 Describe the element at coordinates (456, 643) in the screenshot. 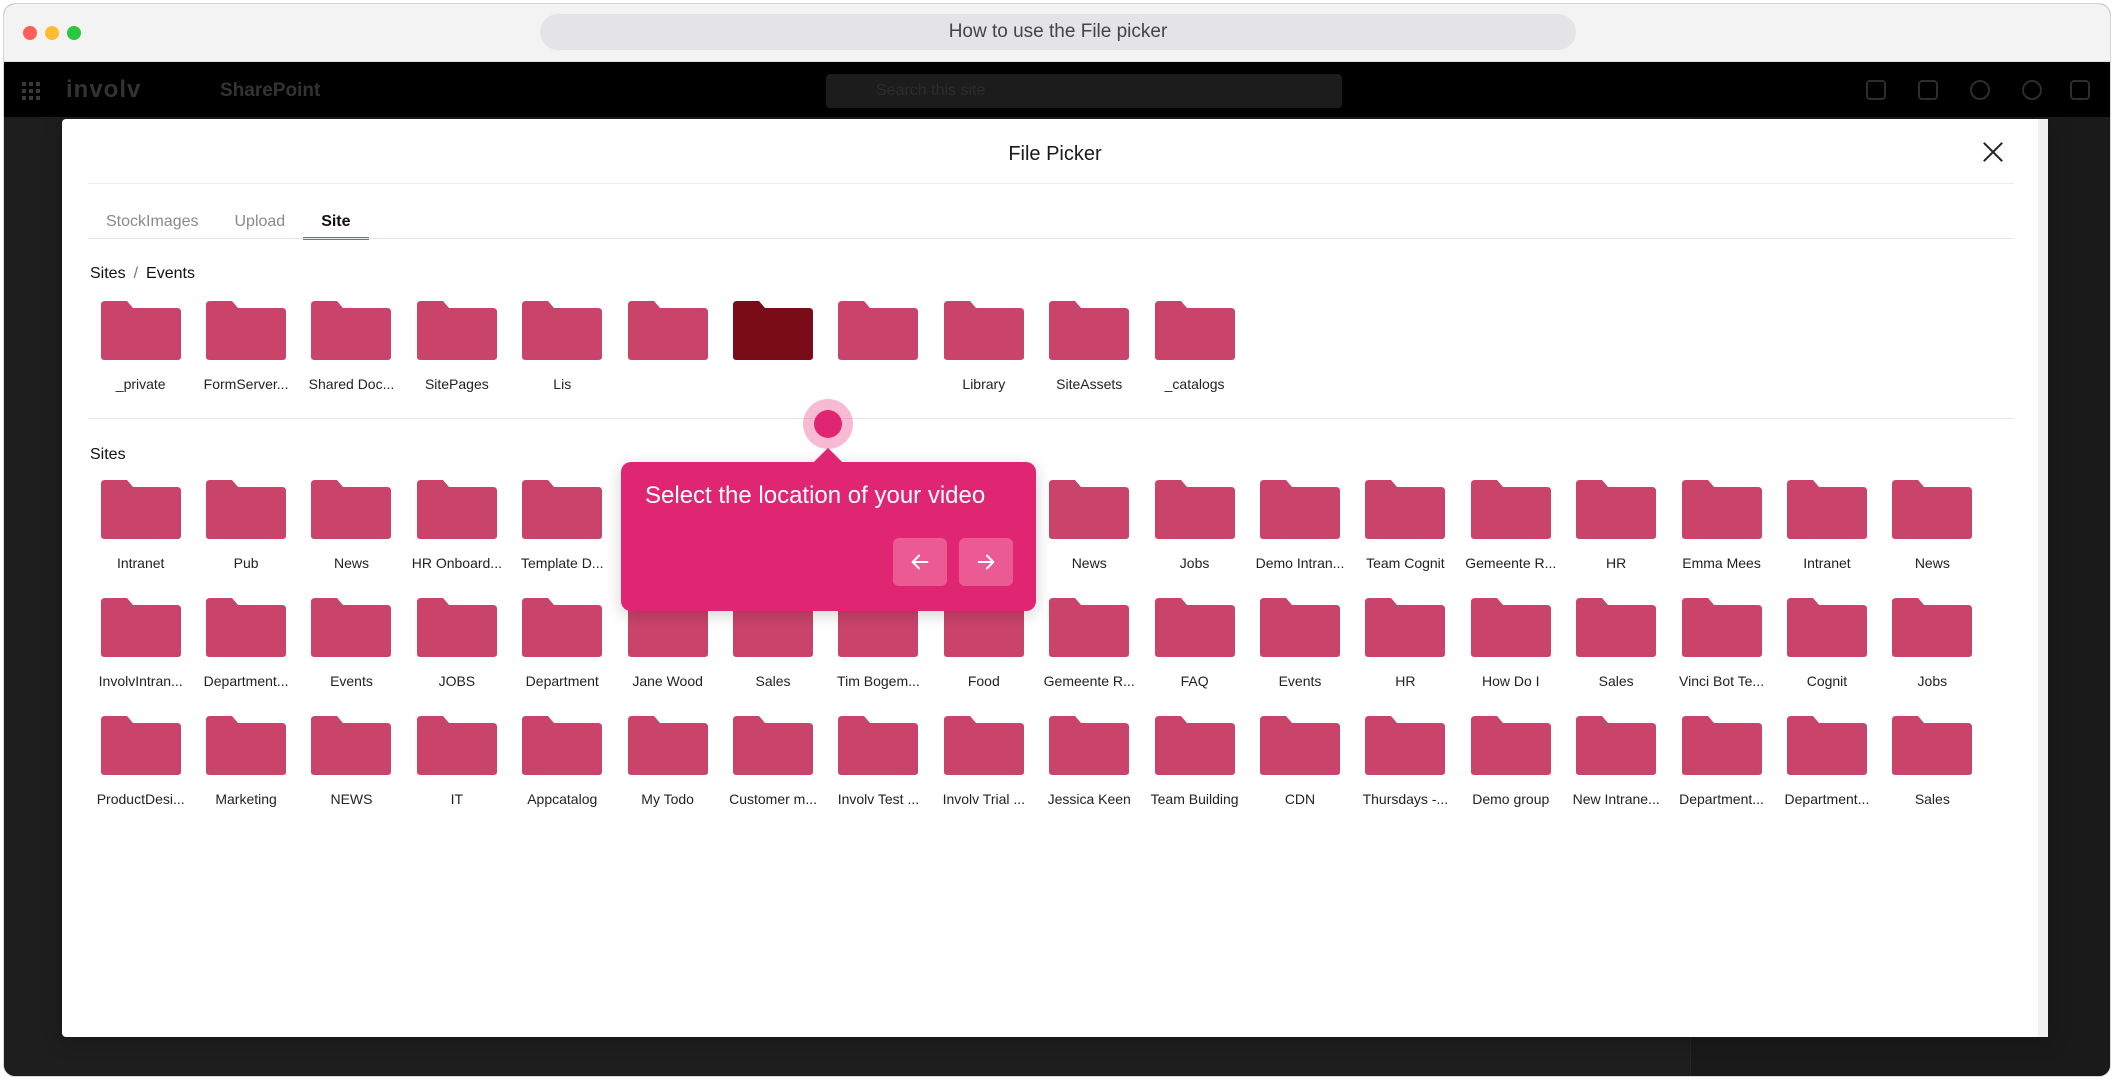

I see `folder-item: JOBS` at that location.